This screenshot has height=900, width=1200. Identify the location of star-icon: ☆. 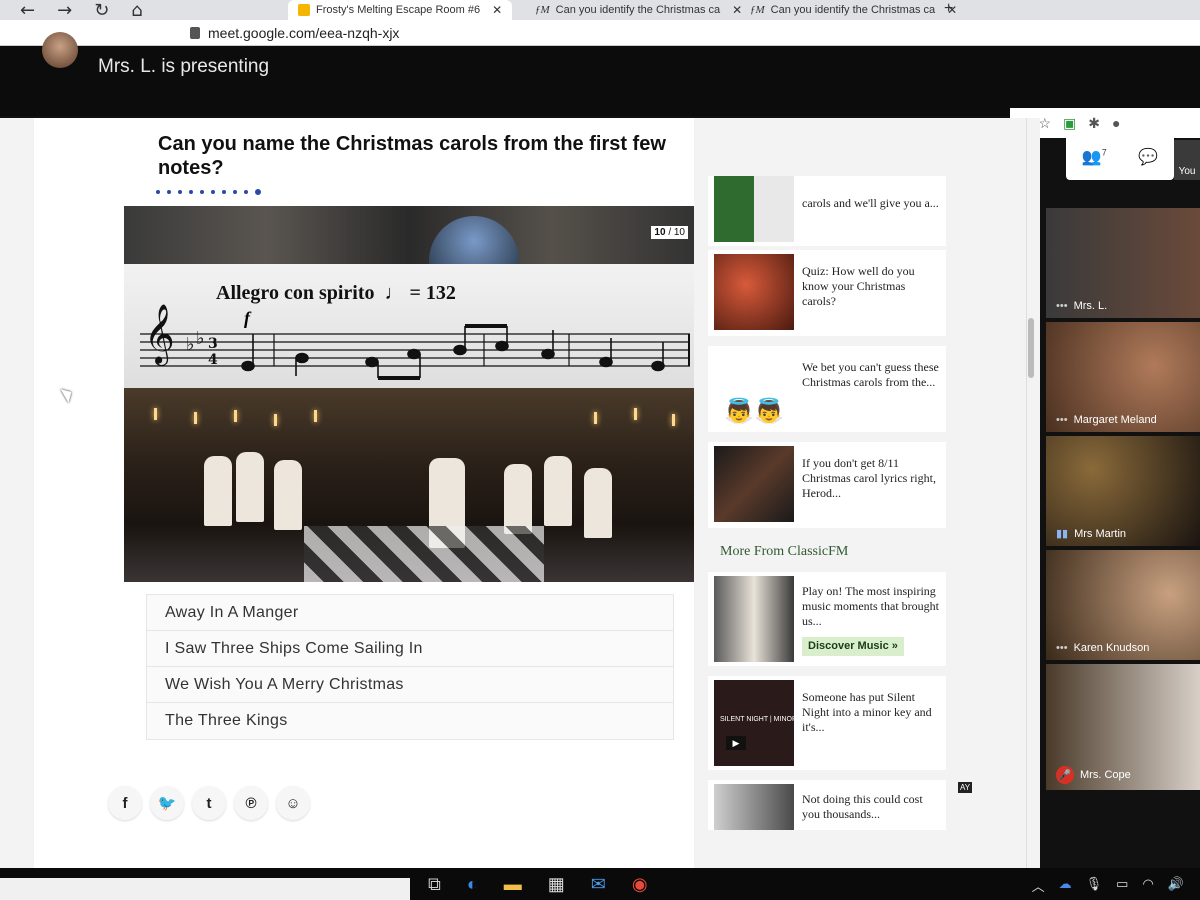
(1044, 123).